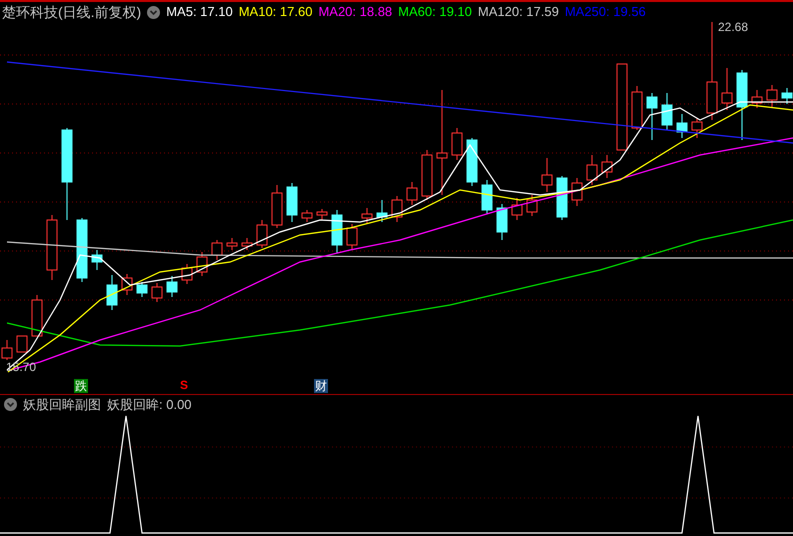 This screenshot has height=536, width=793. What do you see at coordinates (321, 386) in the screenshot?
I see `signal-tag: 财` at bounding box center [321, 386].